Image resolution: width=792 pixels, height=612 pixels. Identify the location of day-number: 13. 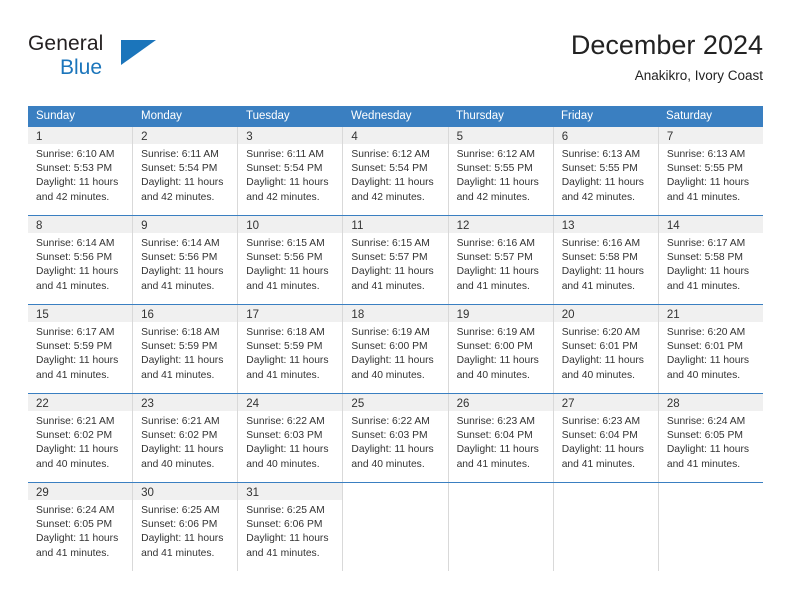
(568, 226).